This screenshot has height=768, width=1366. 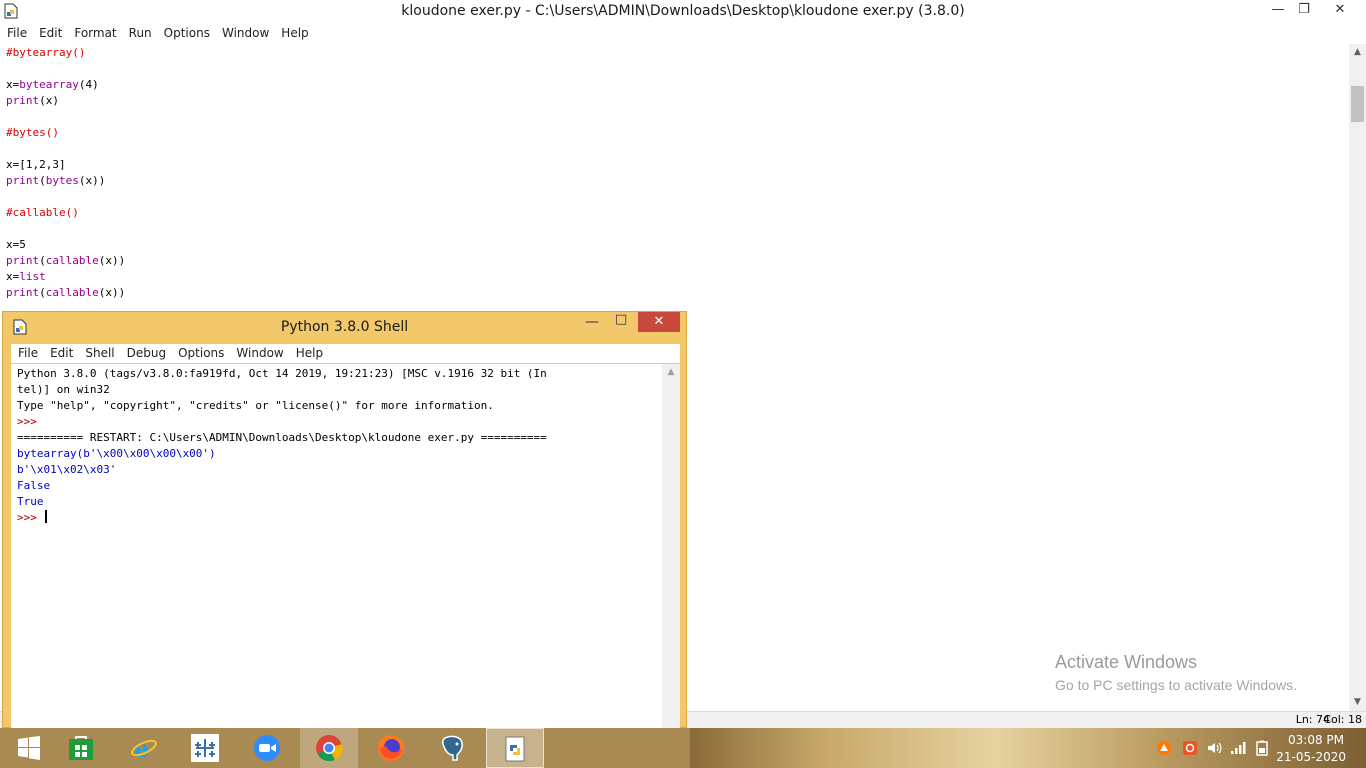 I want to click on taskbar-ie: e, so click(x=144, y=748).